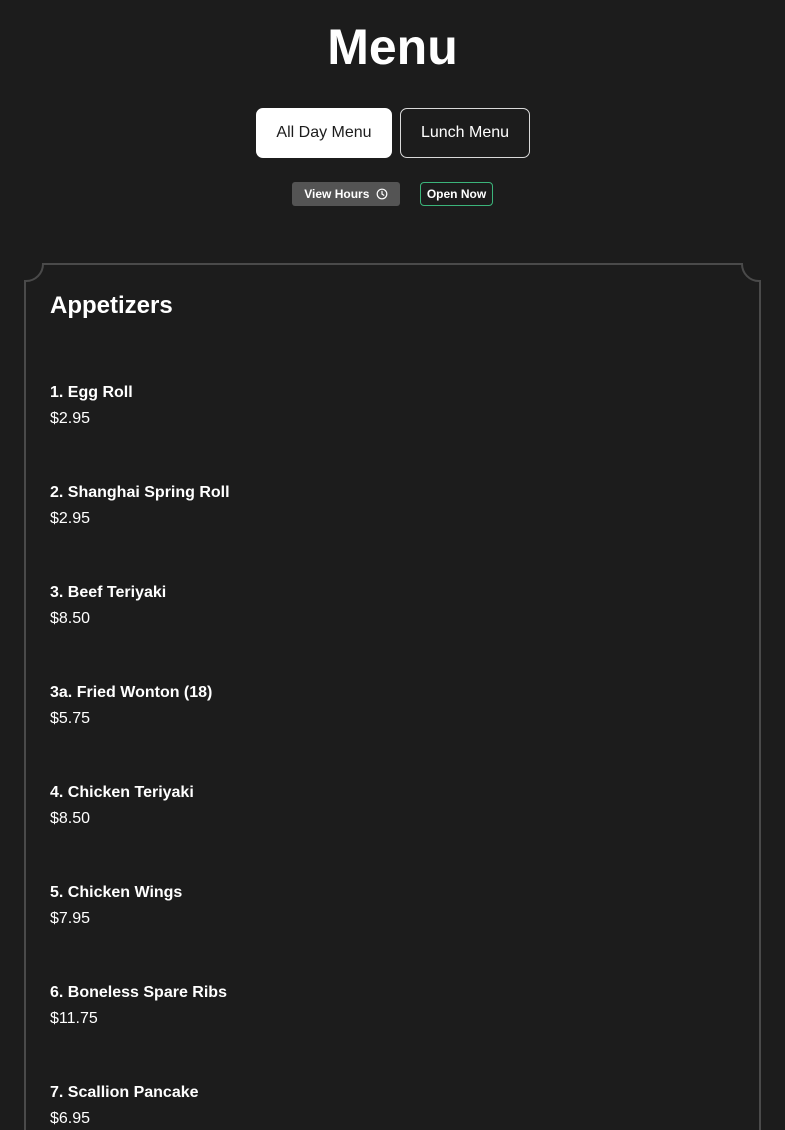 The height and width of the screenshot is (1130, 785). I want to click on section-title-appetizers: Appetizers, so click(111, 305).